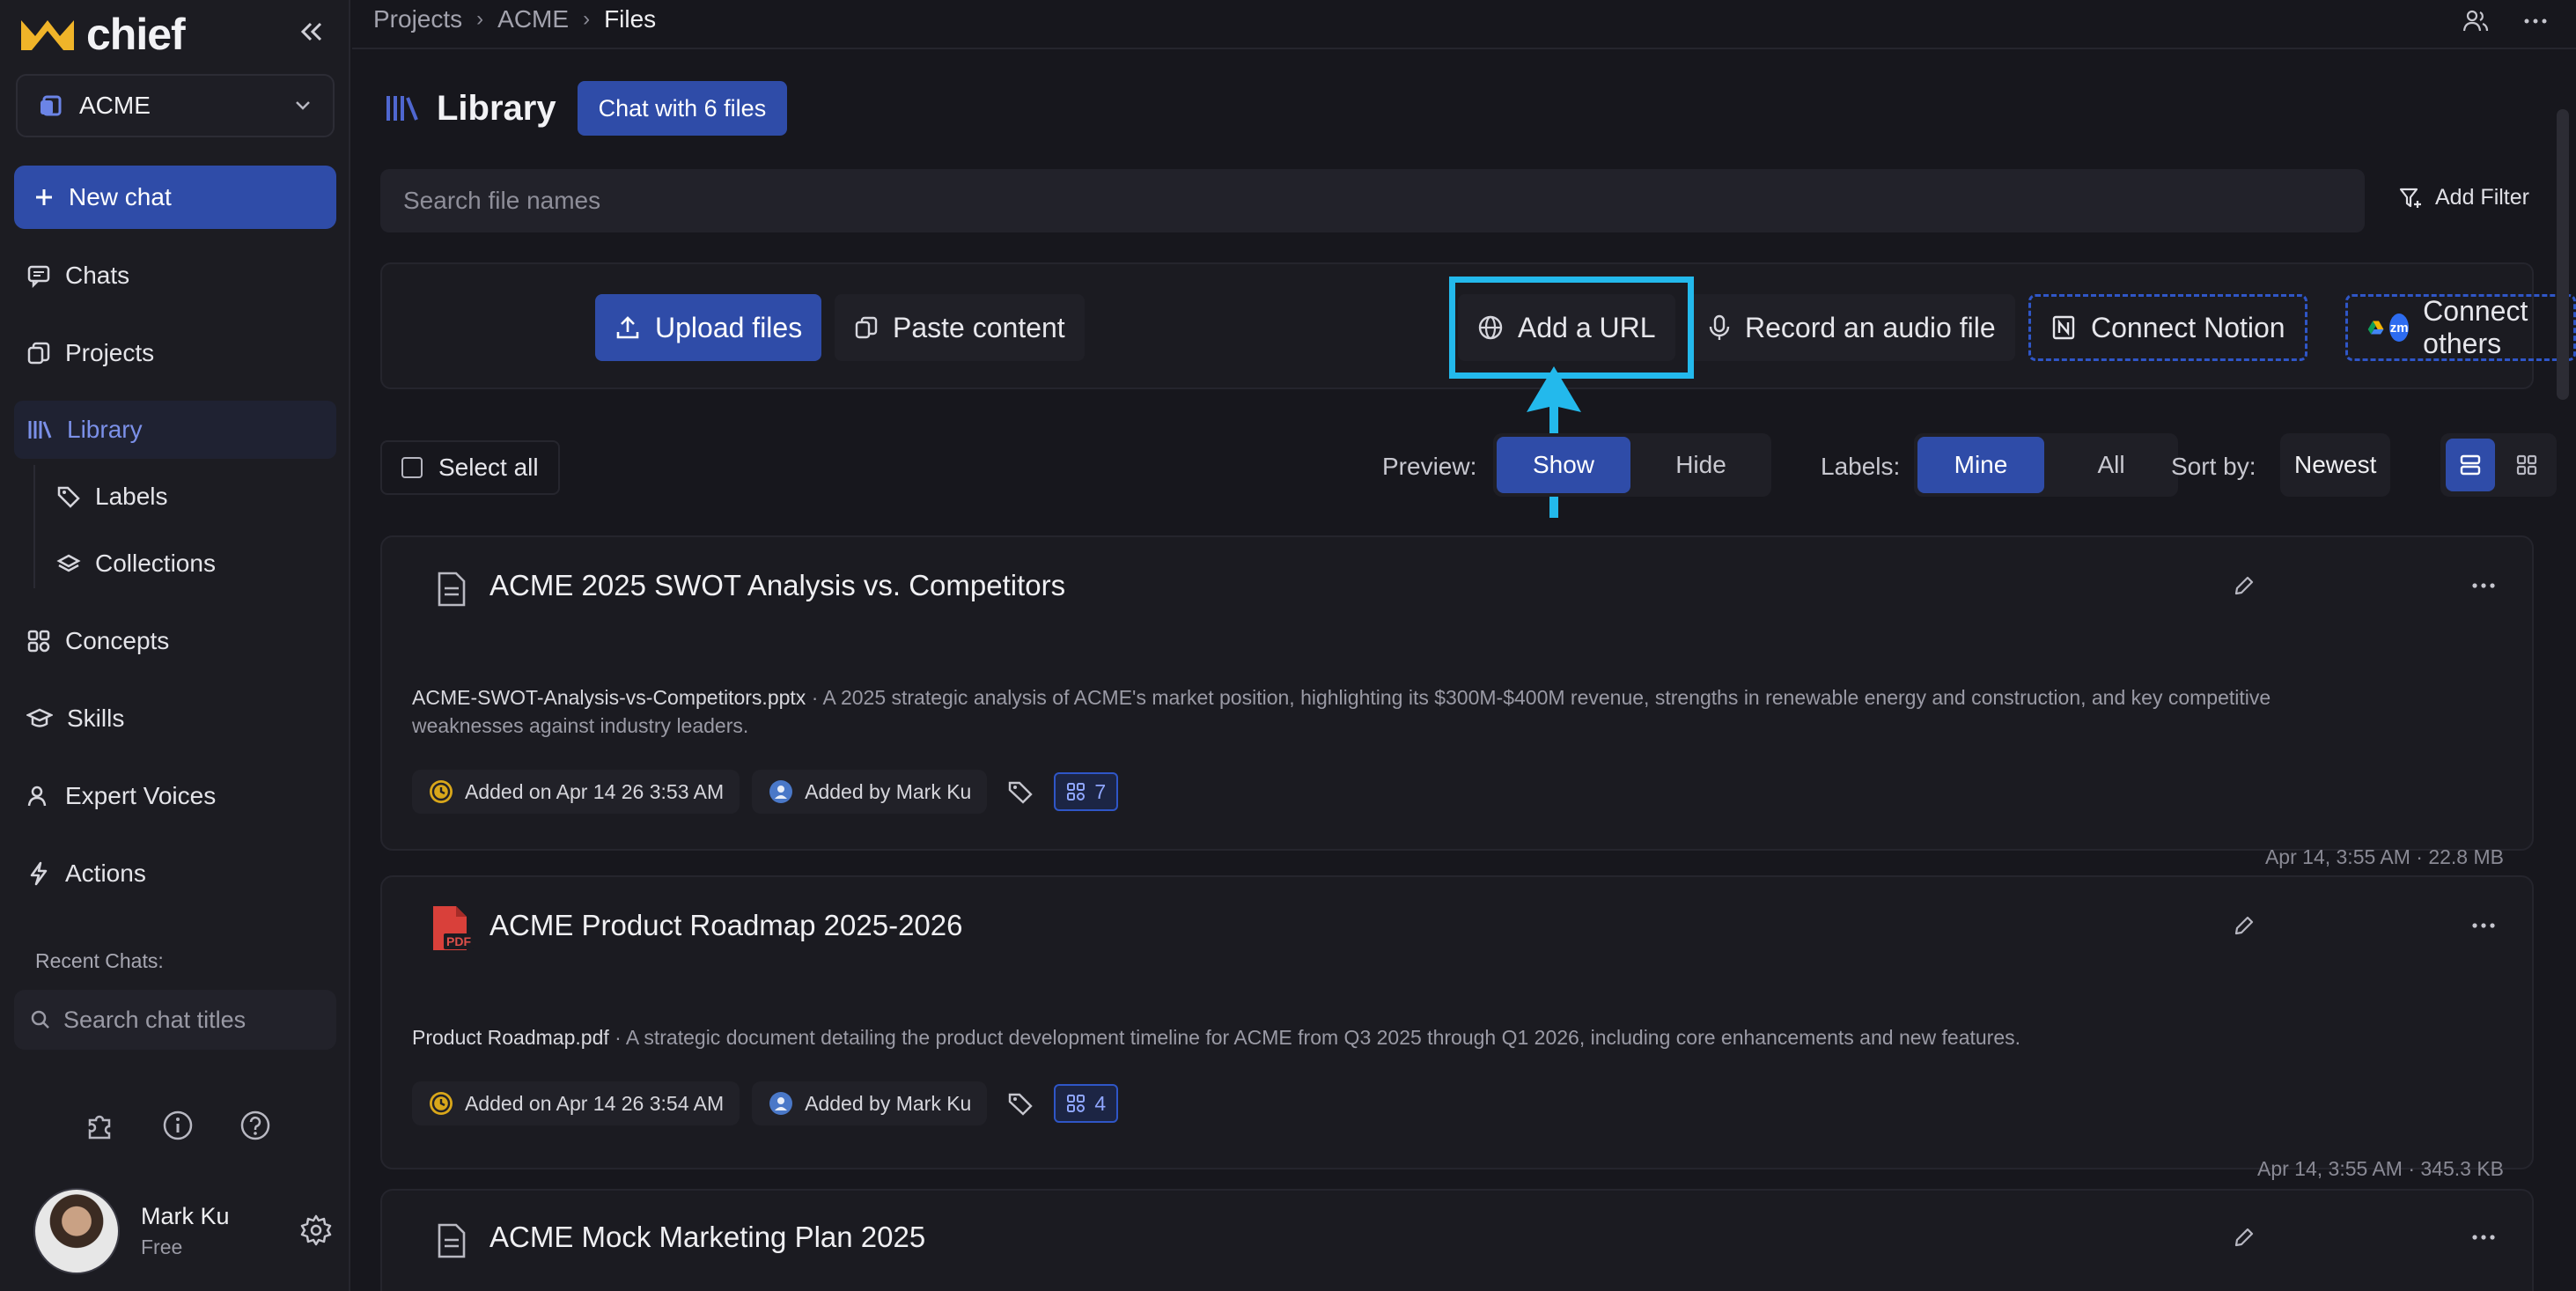  I want to click on collapse-sidebar-button, so click(312, 32).